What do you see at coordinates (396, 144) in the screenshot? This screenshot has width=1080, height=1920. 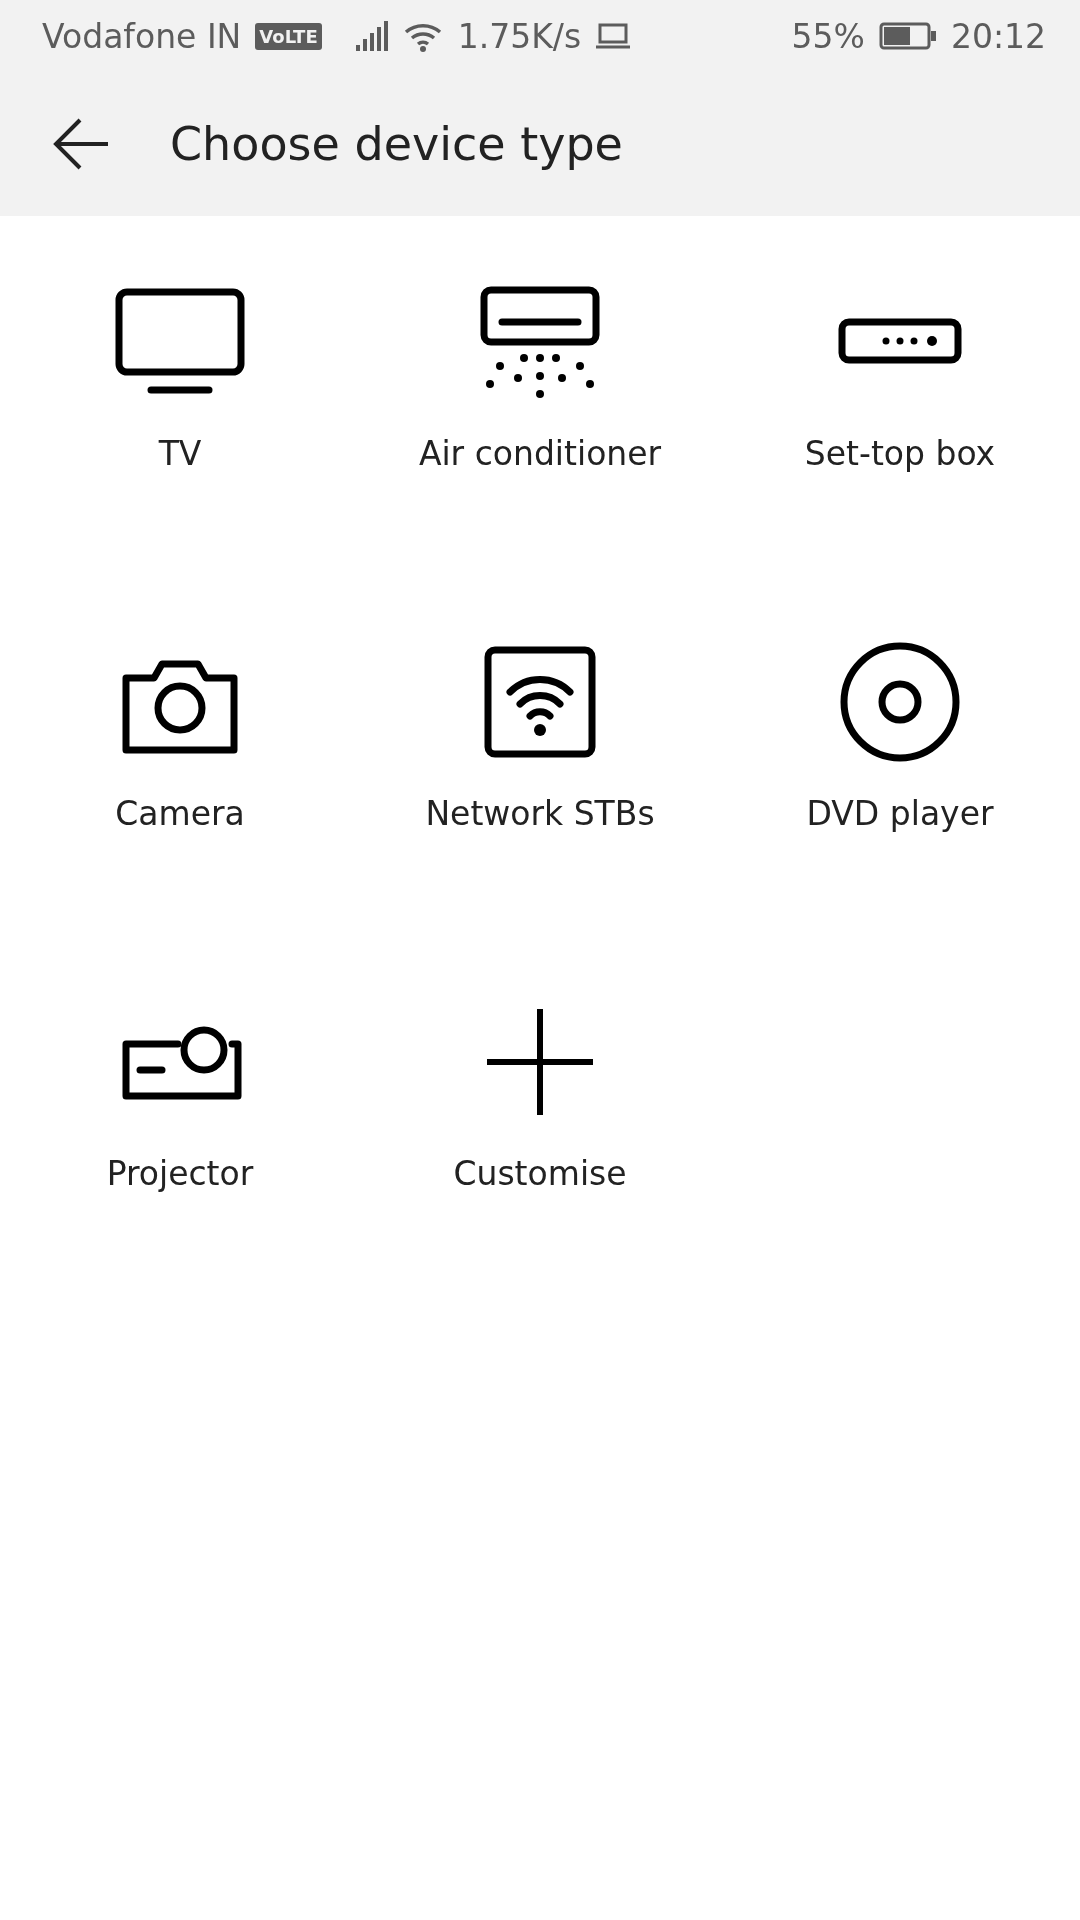 I see `page-title: Choose device type` at bounding box center [396, 144].